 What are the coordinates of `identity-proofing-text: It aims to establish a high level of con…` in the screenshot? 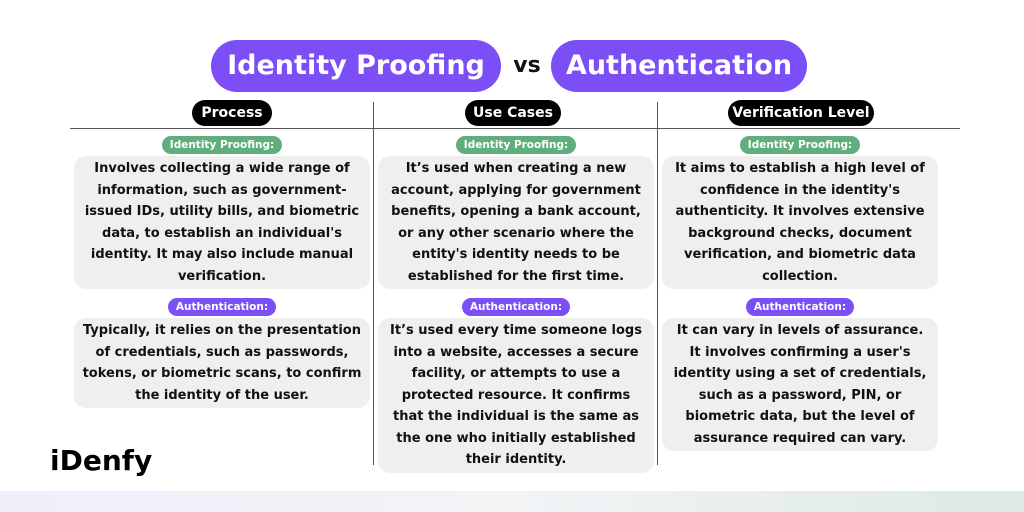 It's located at (800, 222).